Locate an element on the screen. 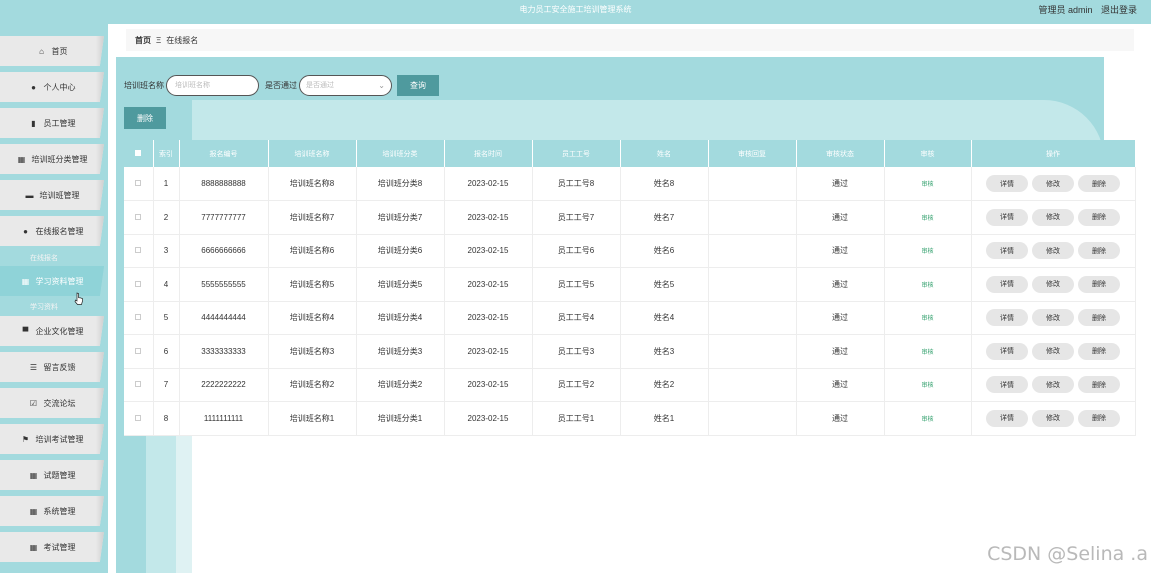  chat-icon: ▬ is located at coordinates (29, 195).